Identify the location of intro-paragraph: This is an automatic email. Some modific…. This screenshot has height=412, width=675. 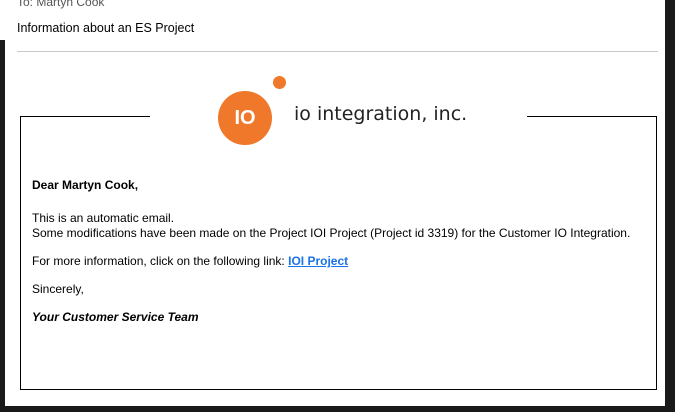
(337, 226).